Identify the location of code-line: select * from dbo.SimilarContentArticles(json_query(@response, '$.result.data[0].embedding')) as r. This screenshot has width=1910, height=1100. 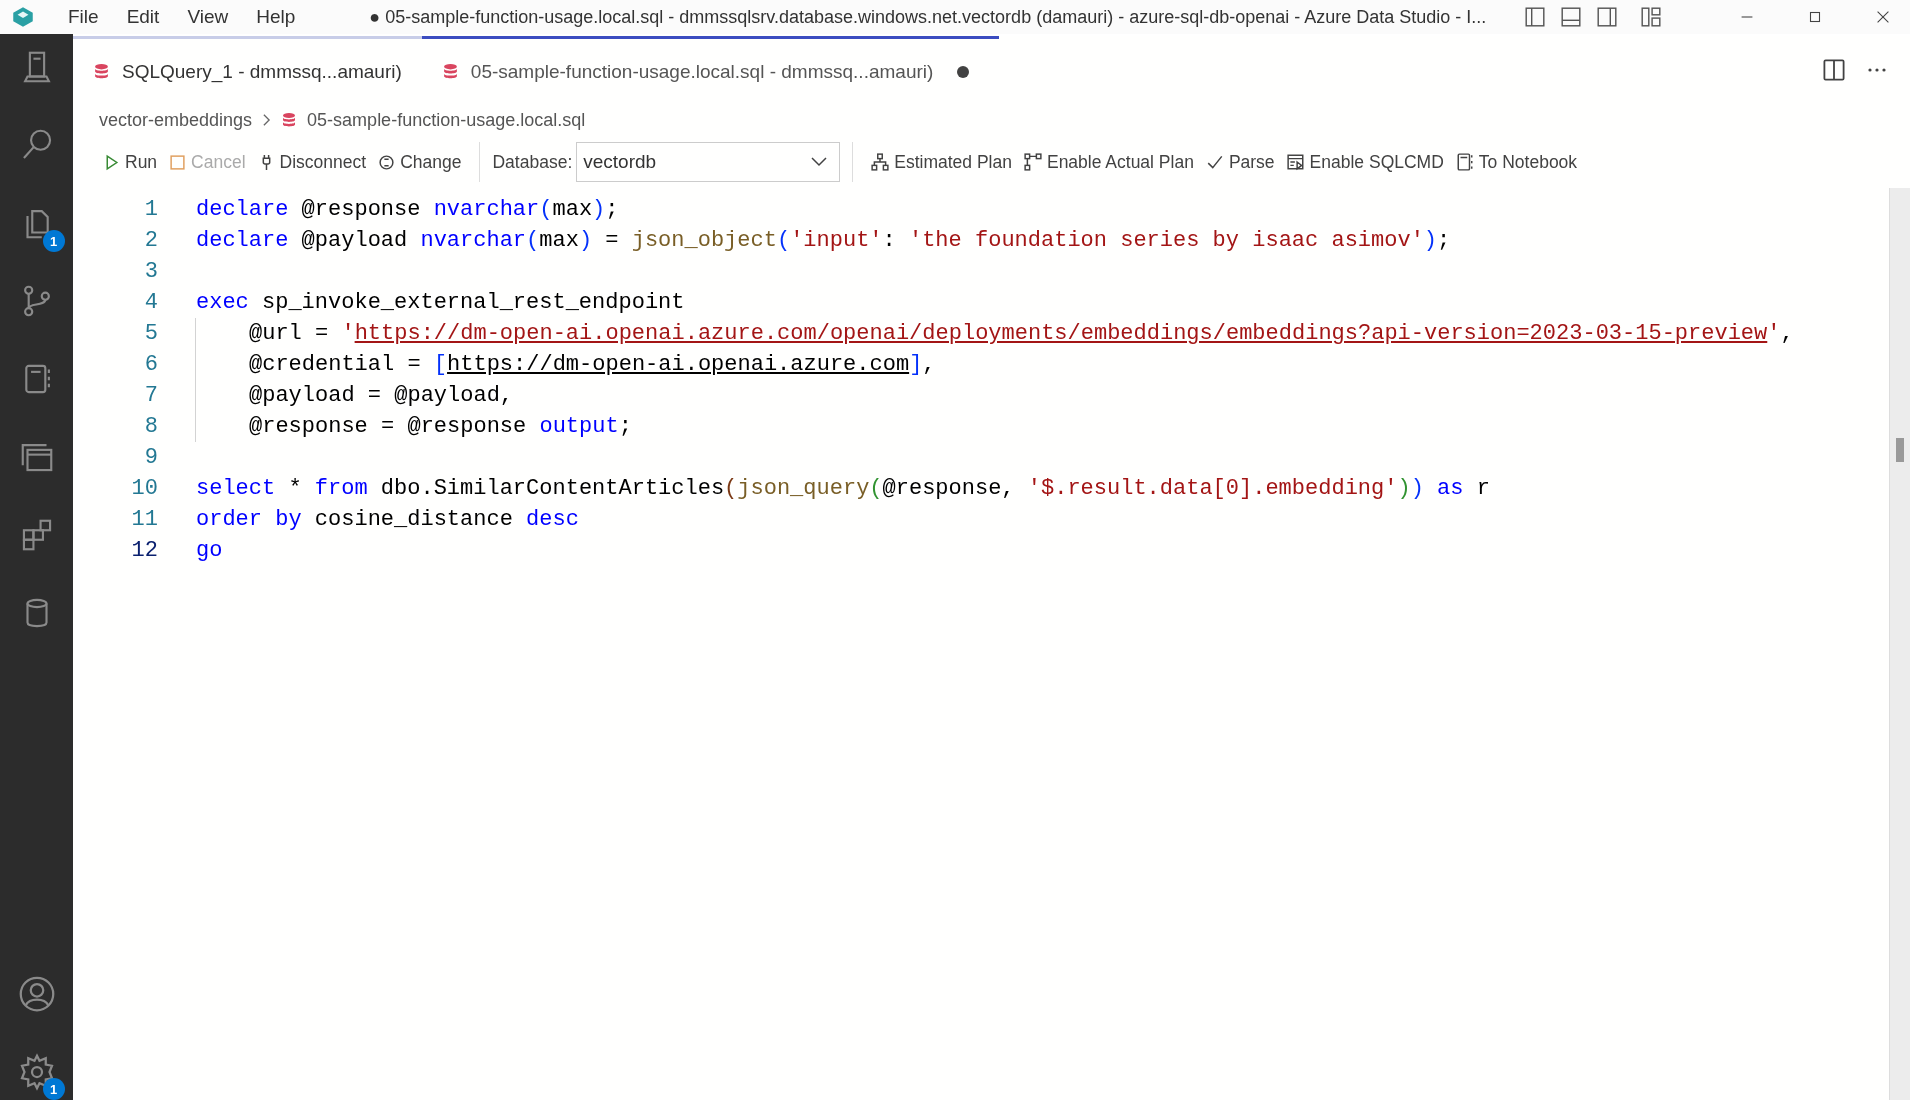
(843, 488).